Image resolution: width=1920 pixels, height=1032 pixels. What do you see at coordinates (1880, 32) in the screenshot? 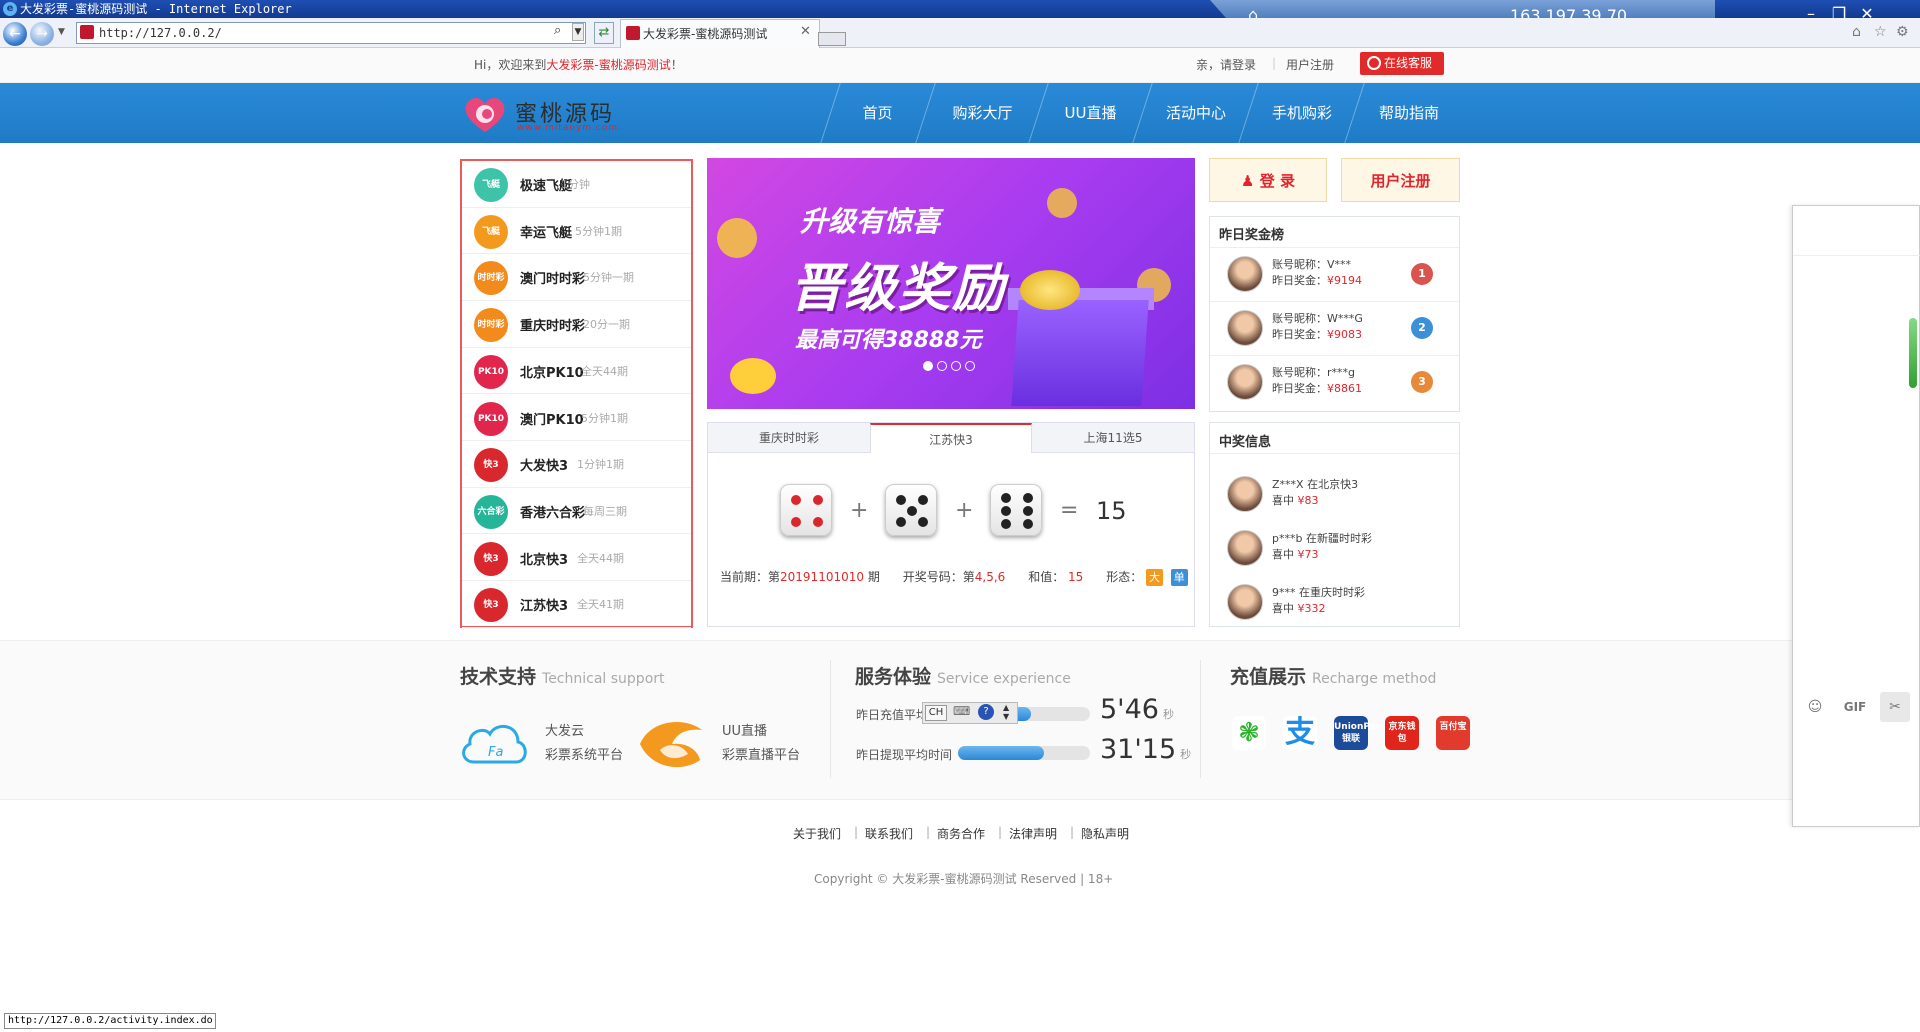
I see `favorites-icon: ☆` at bounding box center [1880, 32].